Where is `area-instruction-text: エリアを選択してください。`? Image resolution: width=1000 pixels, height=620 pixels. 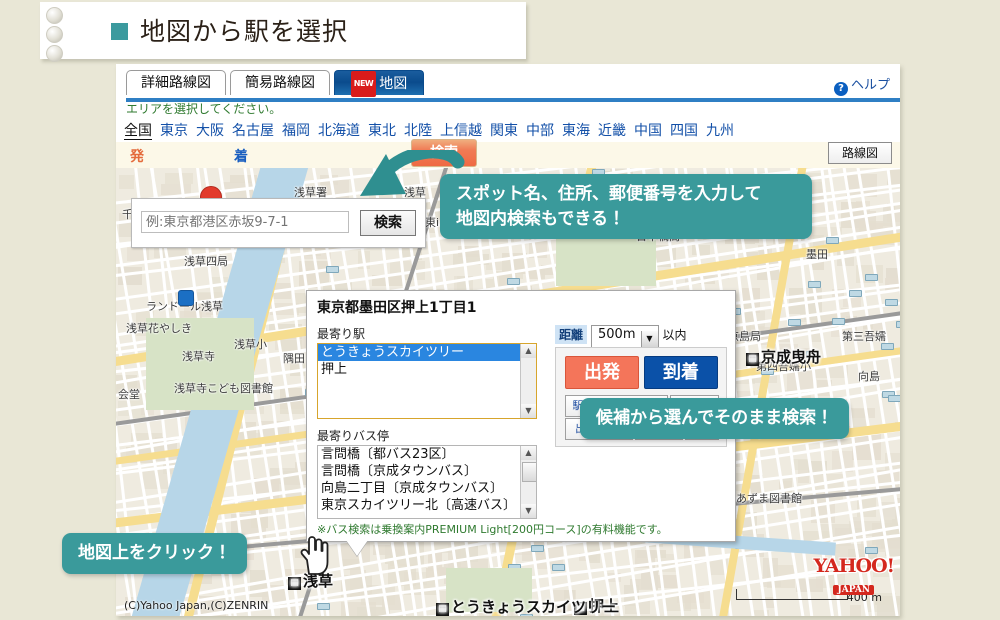 area-instruction-text: エリアを選択してください。 is located at coordinates (204, 109).